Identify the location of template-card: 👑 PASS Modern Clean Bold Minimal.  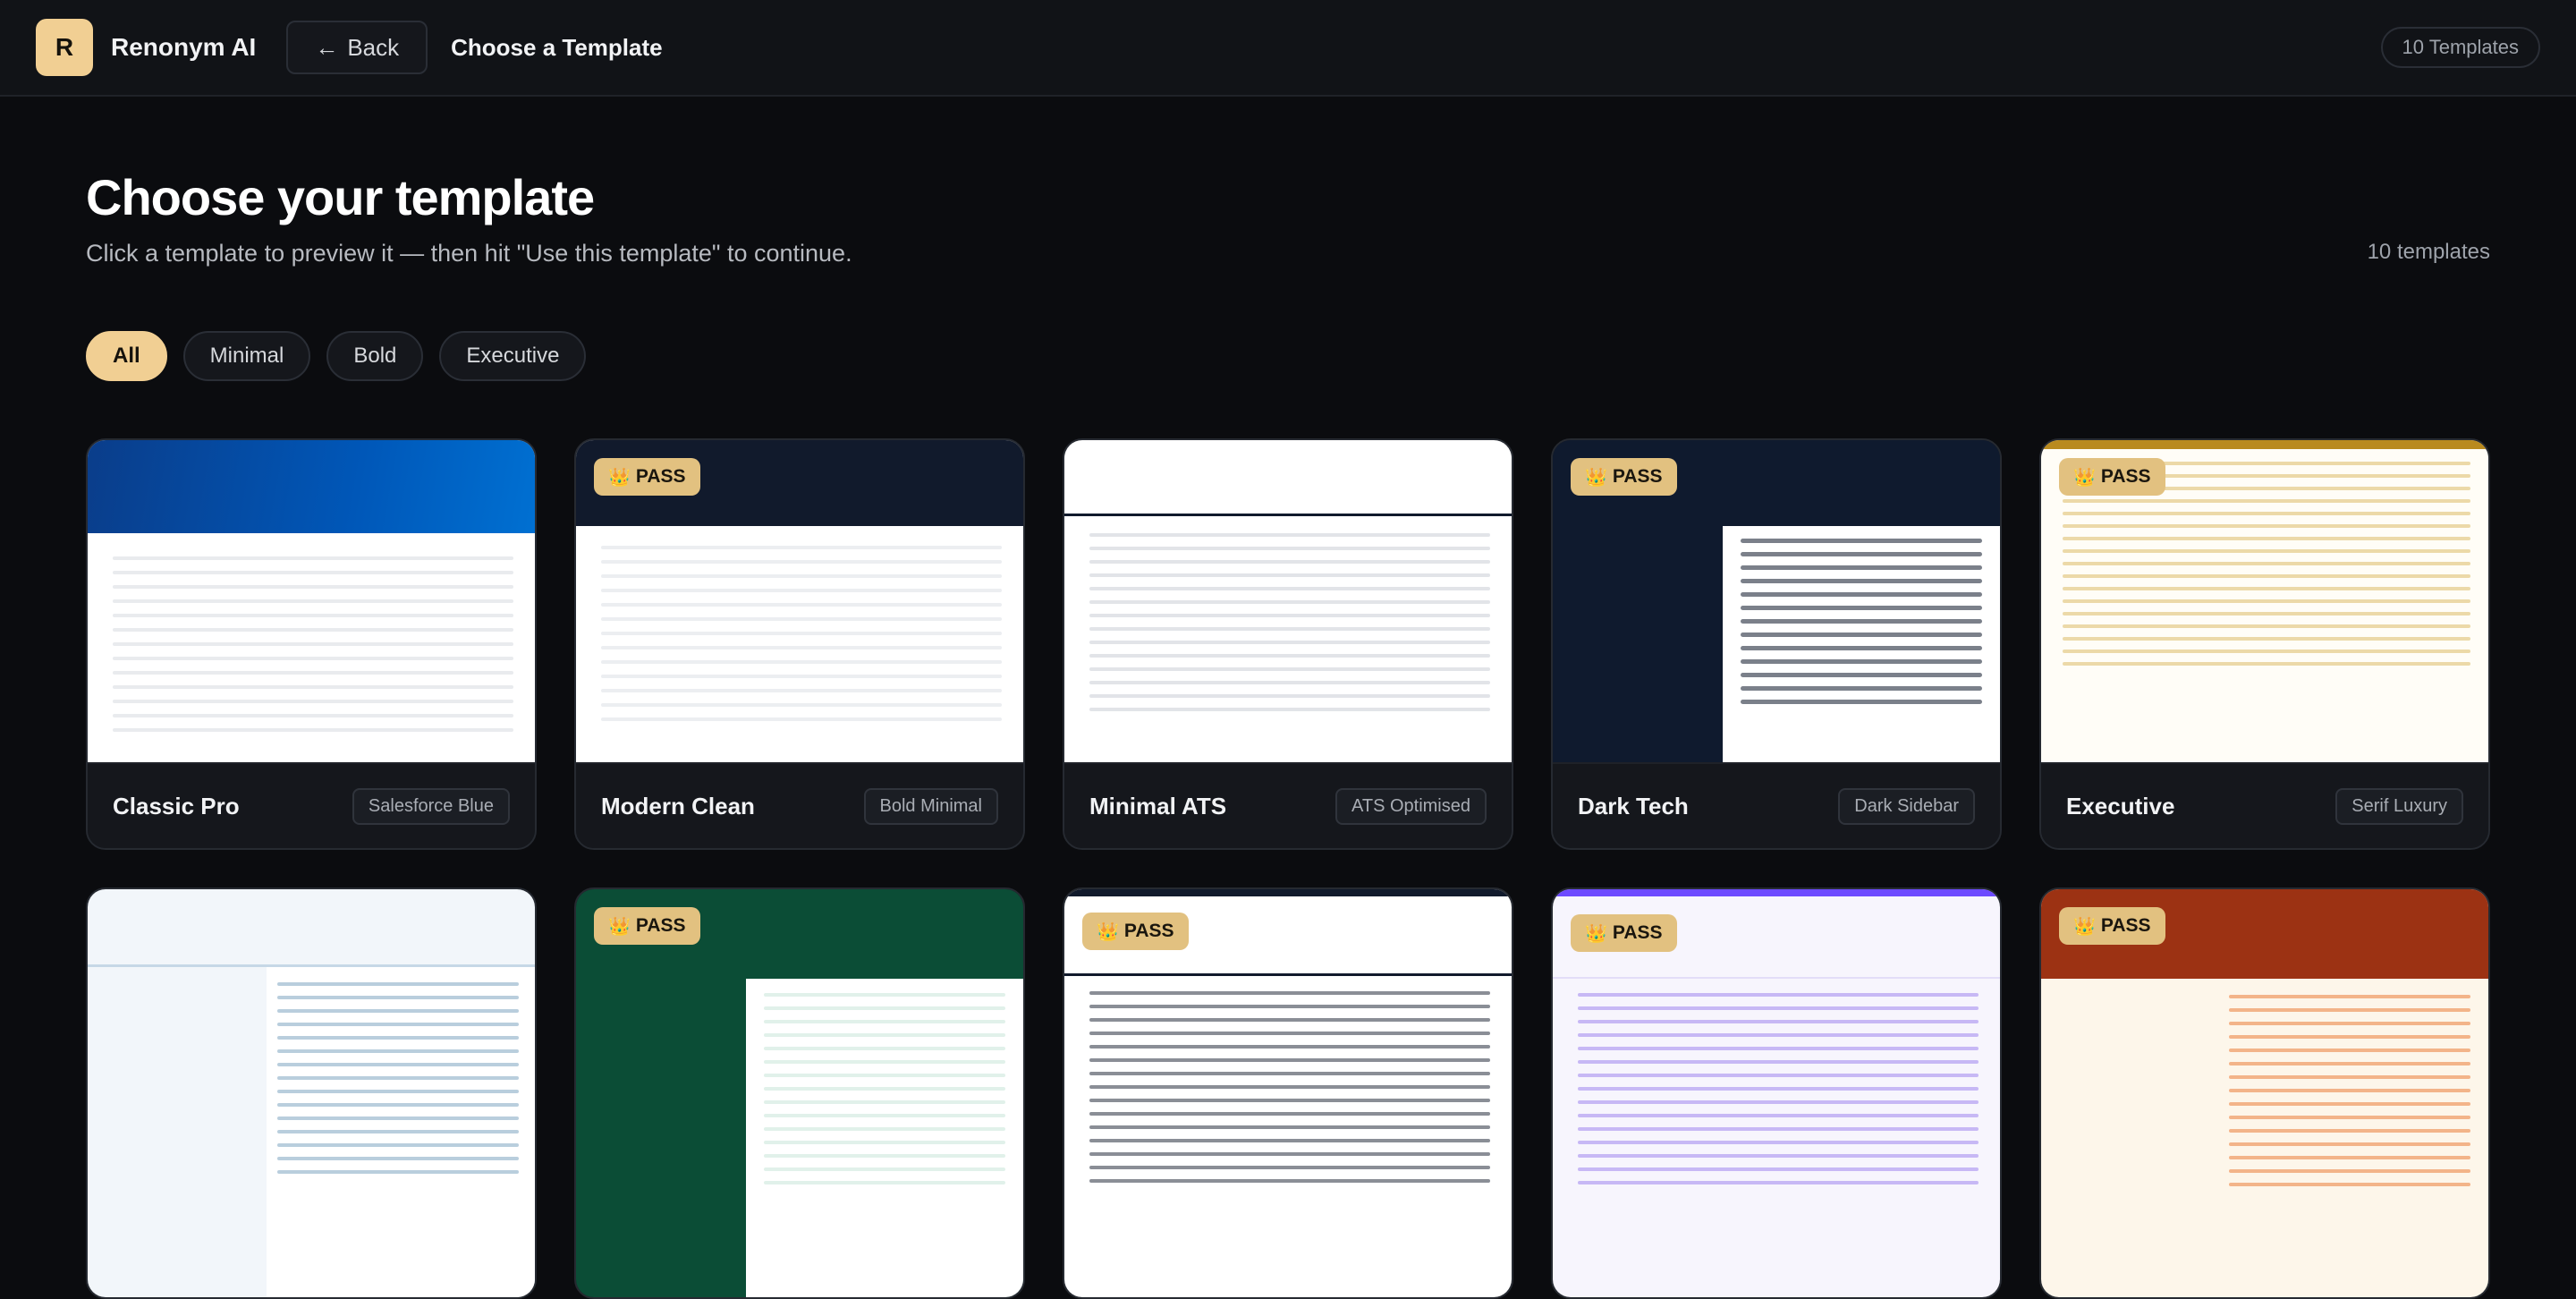
(799, 644).